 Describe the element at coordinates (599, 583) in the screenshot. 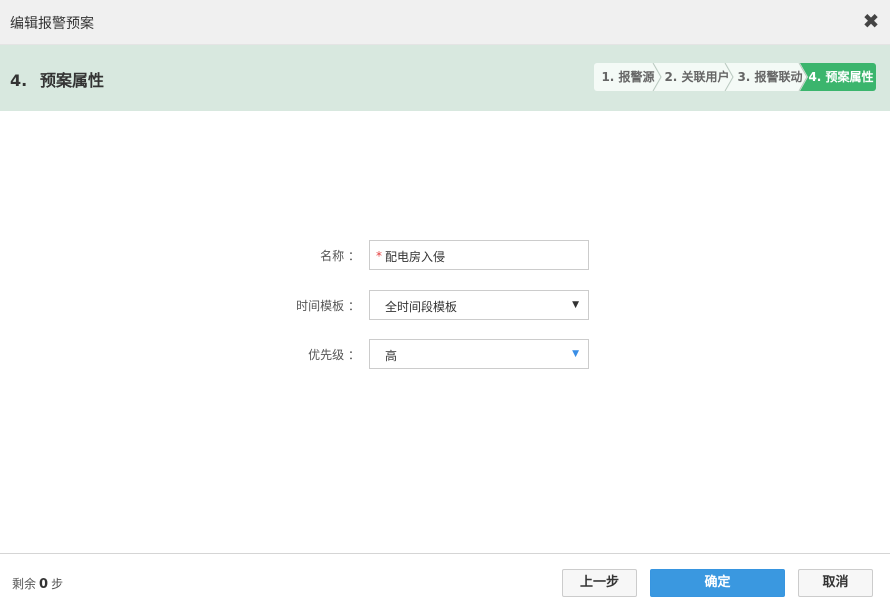

I see `prev-step-button: 上一步` at that location.